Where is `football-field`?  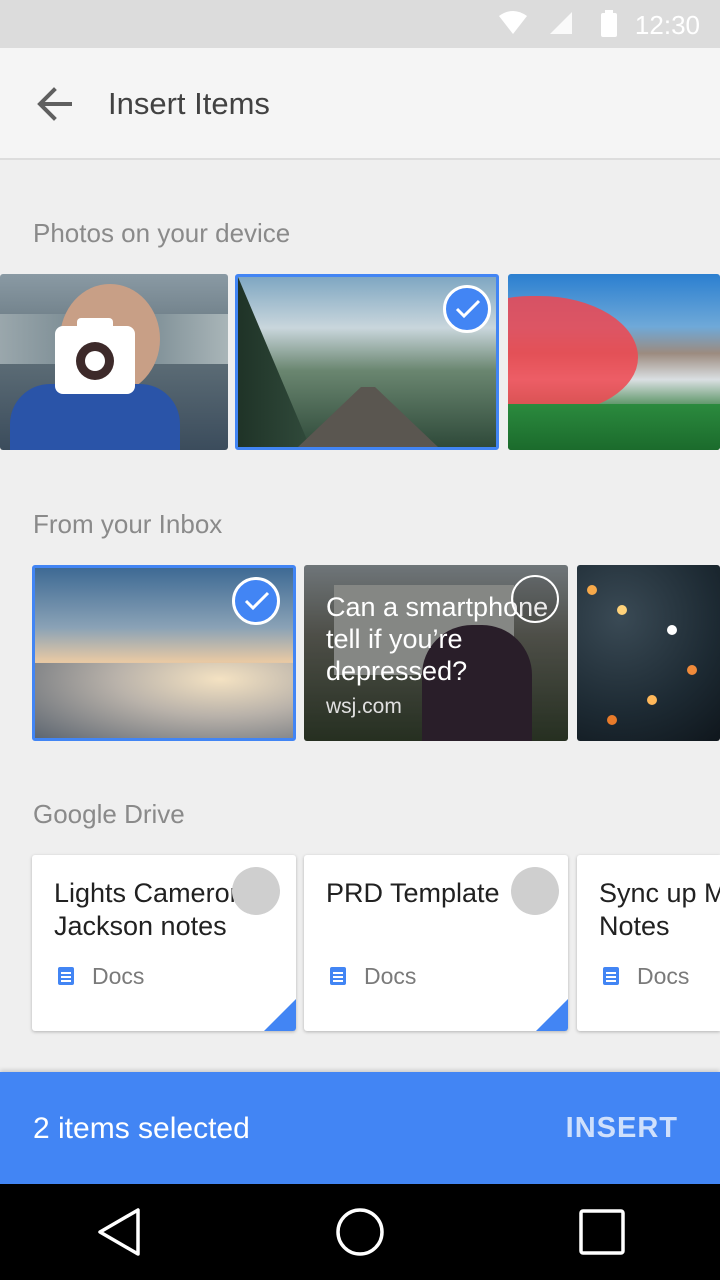
football-field is located at coordinates (614, 427).